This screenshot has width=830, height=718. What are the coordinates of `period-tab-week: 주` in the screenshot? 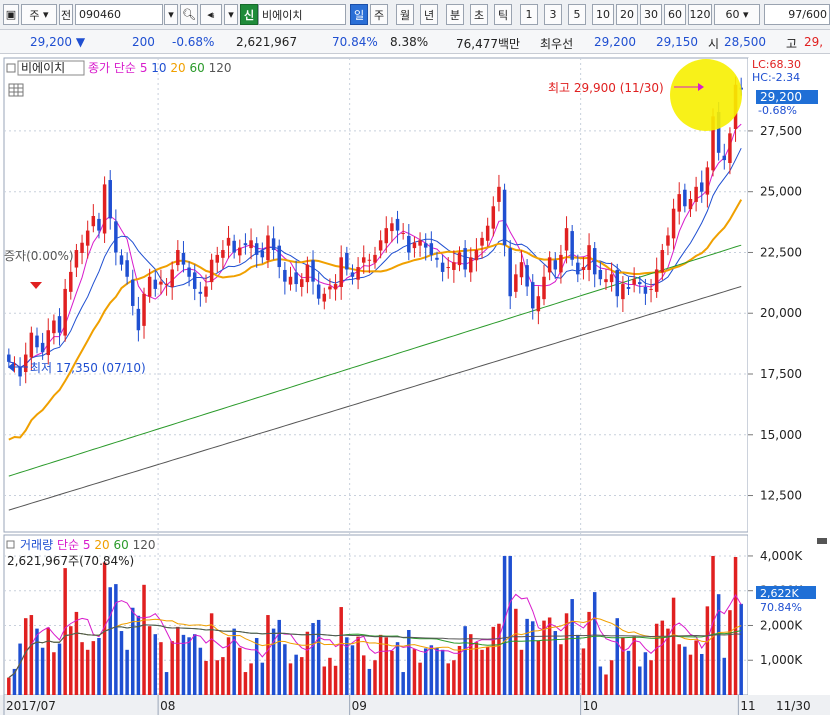 It's located at (379, 14).